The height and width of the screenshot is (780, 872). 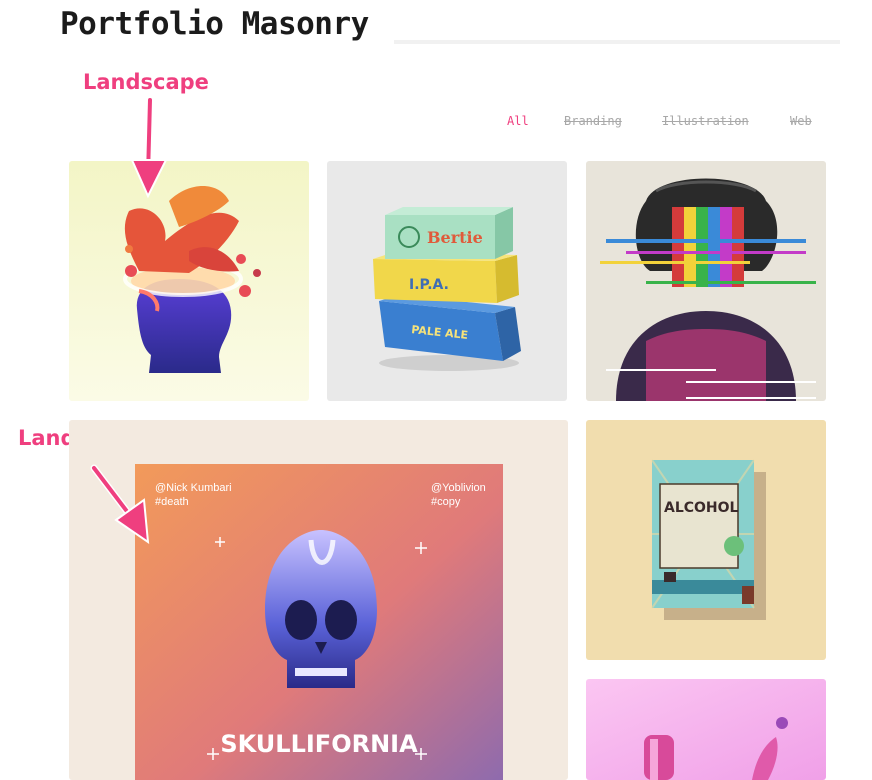 I want to click on packaging-boxes-image: PALE ALE I.P.A. Bertie, so click(x=447, y=281).